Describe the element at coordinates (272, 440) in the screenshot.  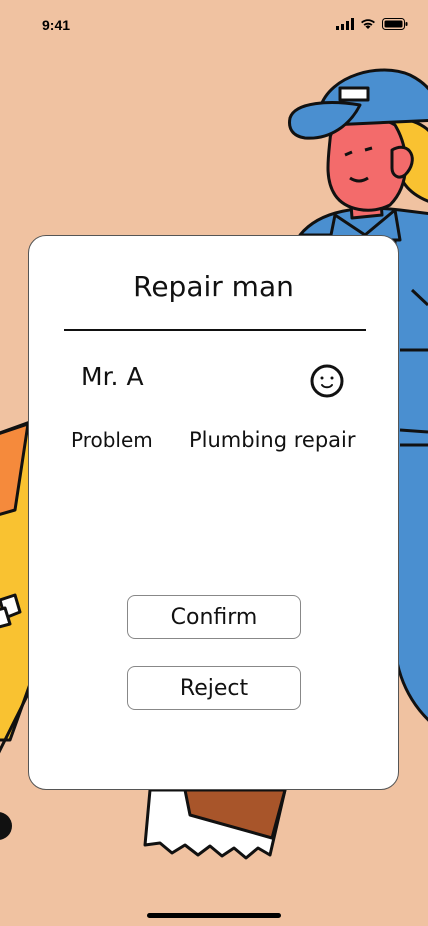
I see `problem-value: Plumbing repair` at that location.